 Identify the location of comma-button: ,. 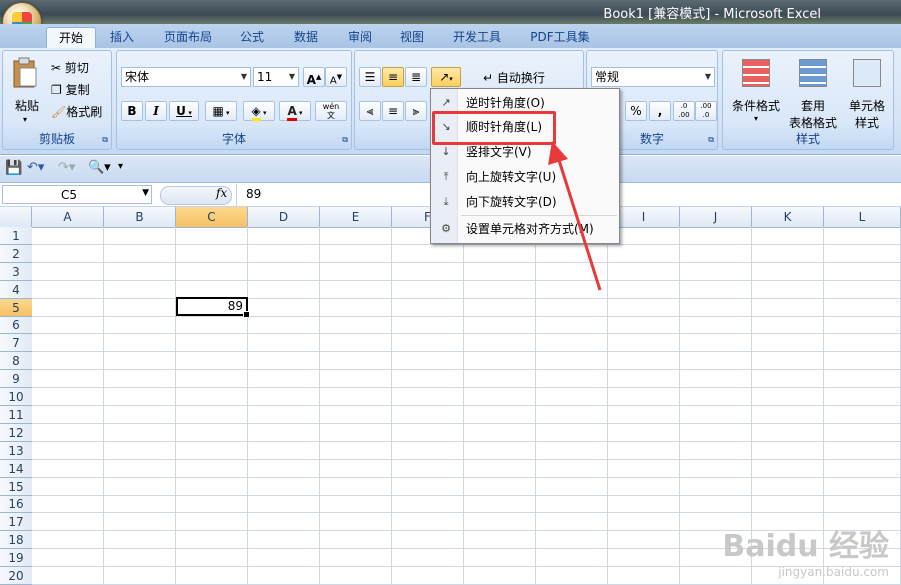
(660, 111).